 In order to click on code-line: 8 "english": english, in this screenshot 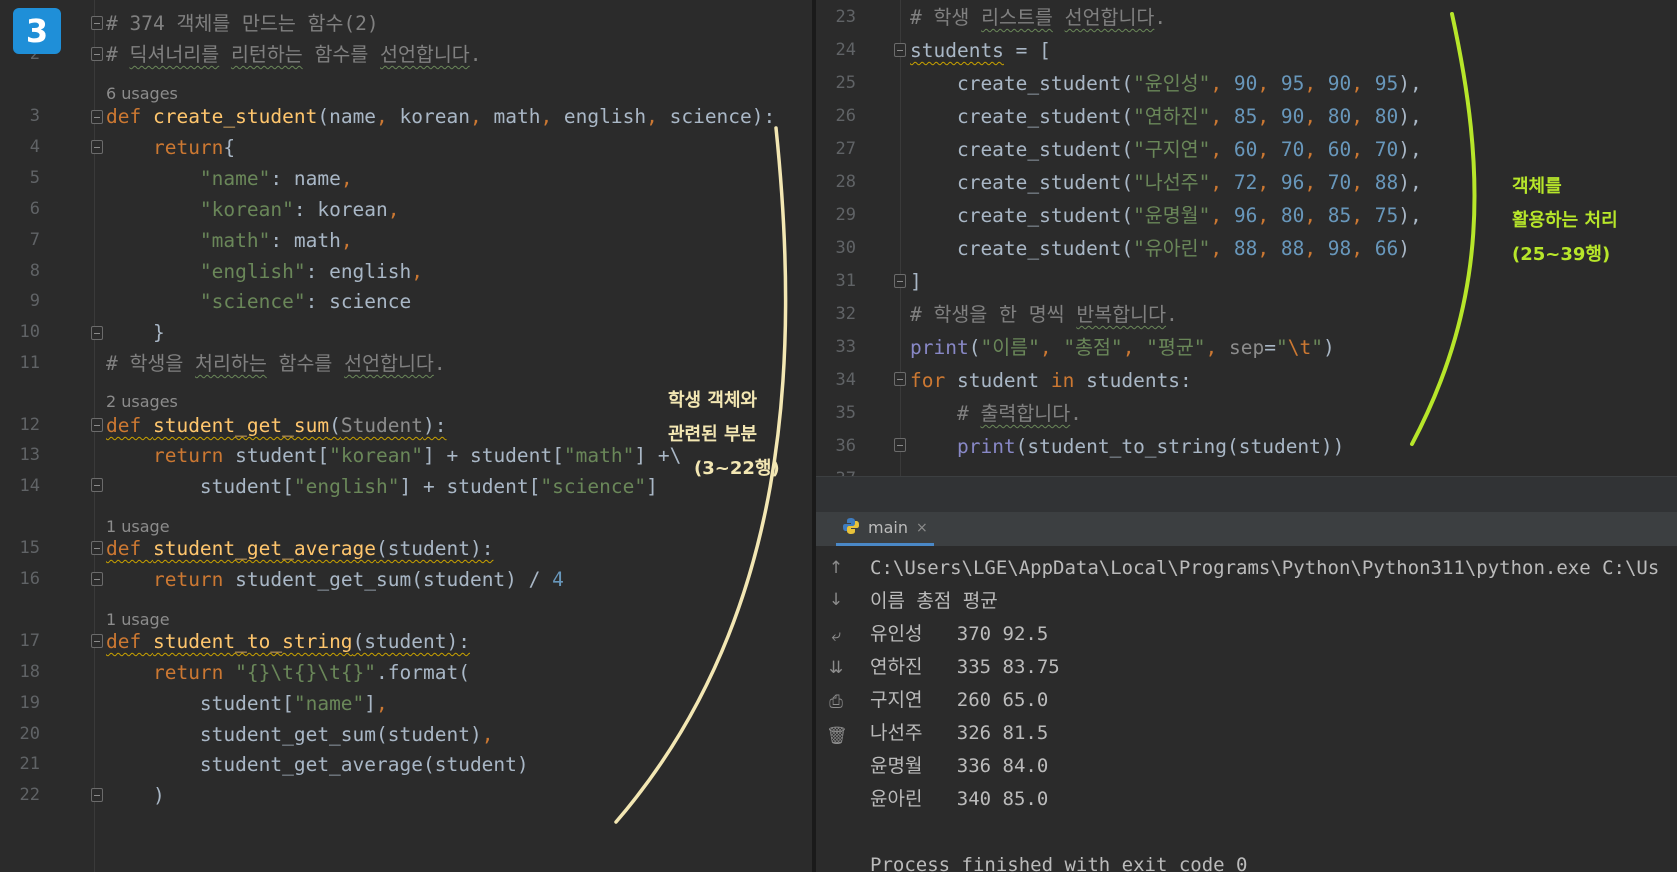, I will do `click(406, 271)`.